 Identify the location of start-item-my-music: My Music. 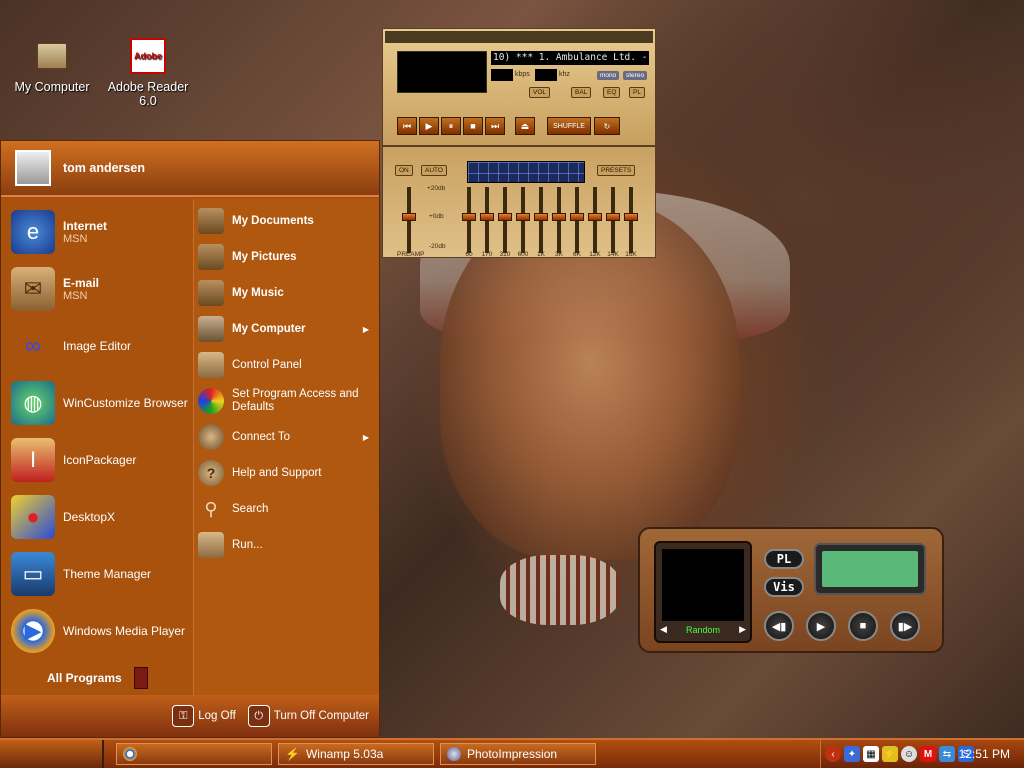
(286, 293).